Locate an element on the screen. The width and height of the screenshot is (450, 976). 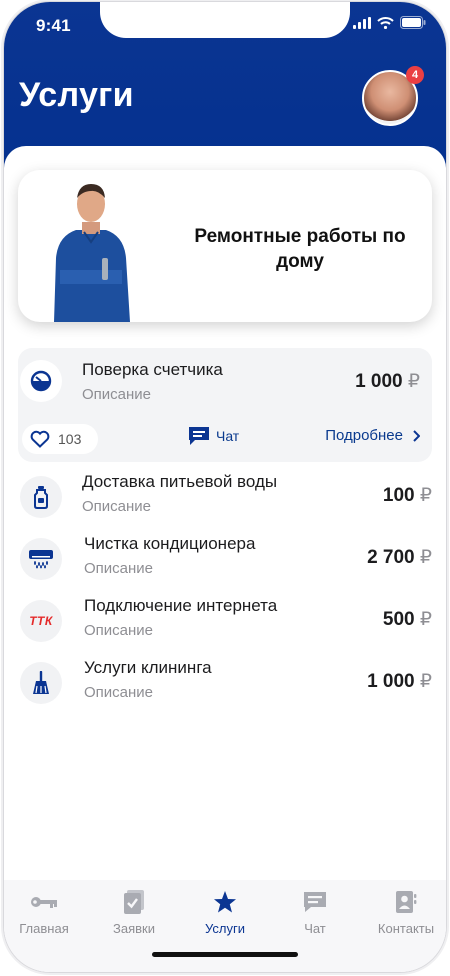
service-price: 2 700 ₽ is located at coordinates (399, 557).